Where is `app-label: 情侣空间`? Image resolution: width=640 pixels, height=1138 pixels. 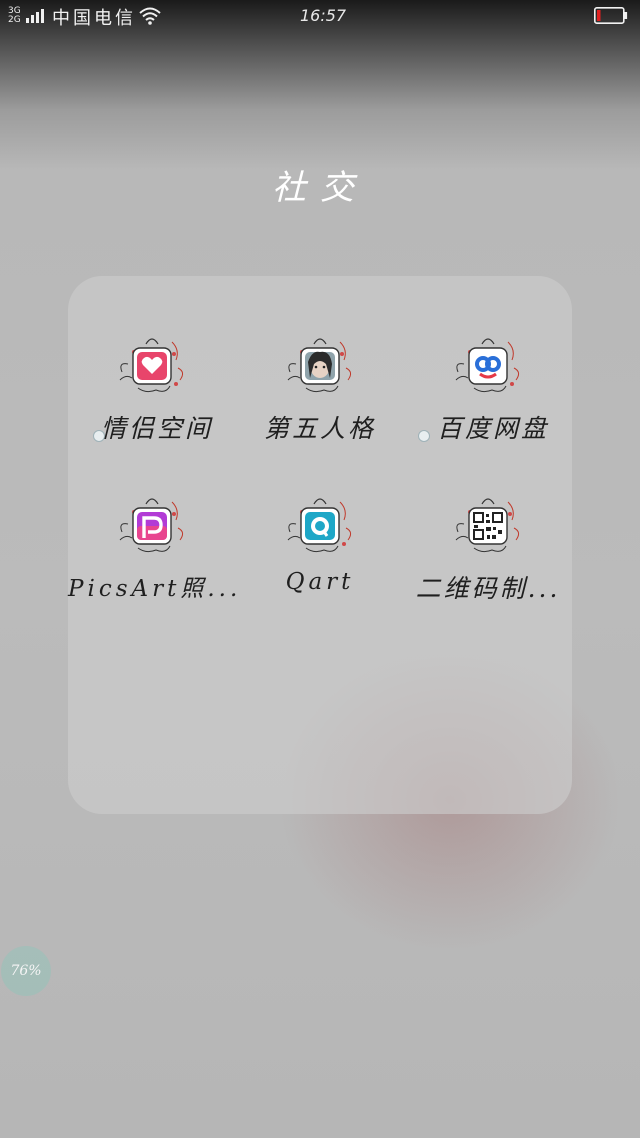 app-label: 情侣空间 is located at coordinates (156, 428).